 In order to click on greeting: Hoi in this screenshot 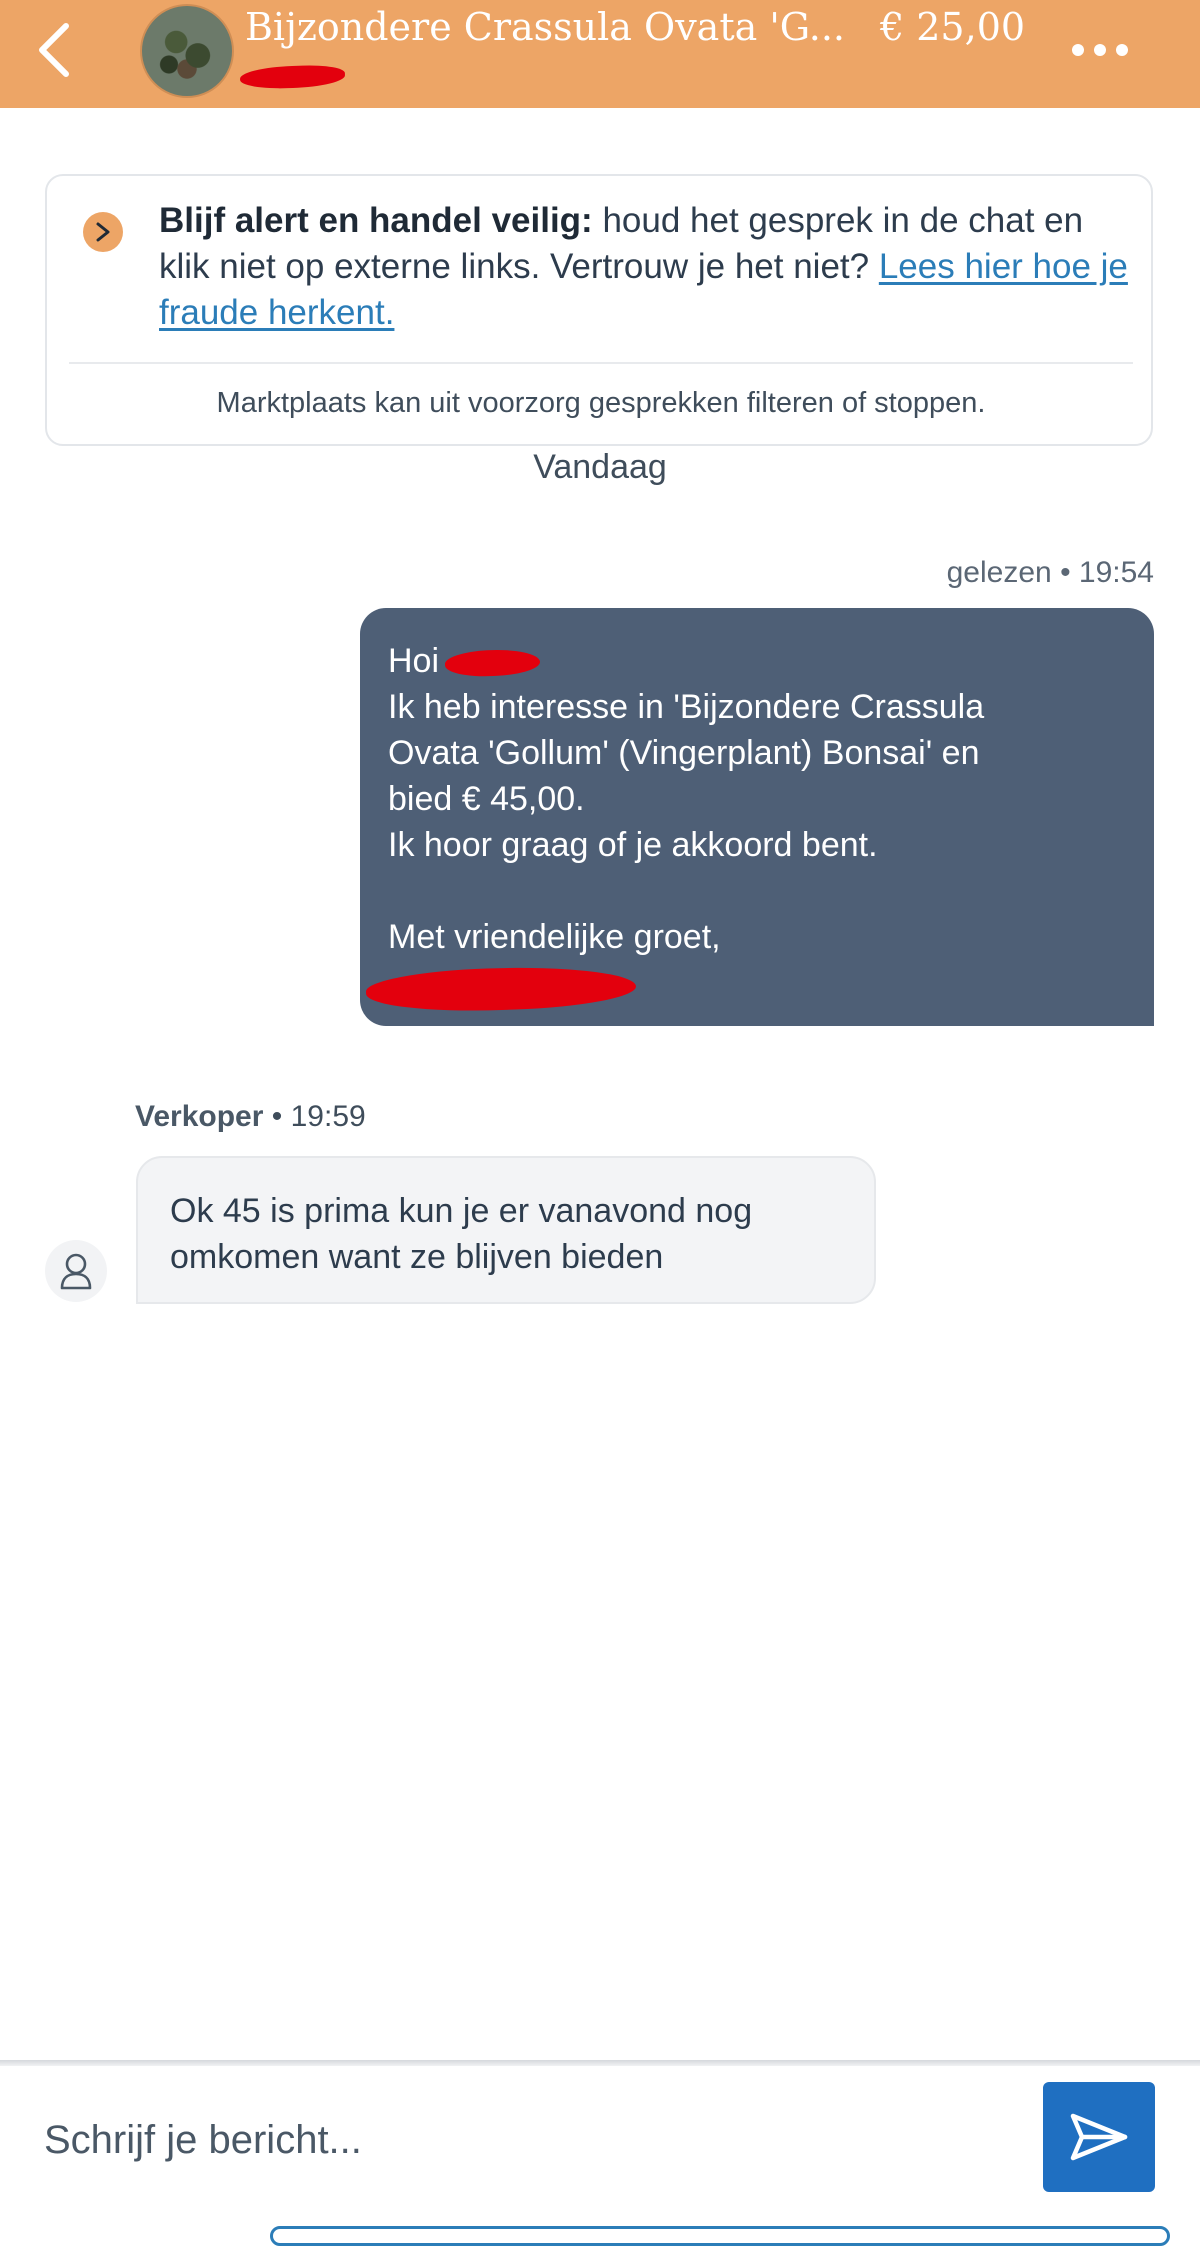, I will do `click(414, 661)`.